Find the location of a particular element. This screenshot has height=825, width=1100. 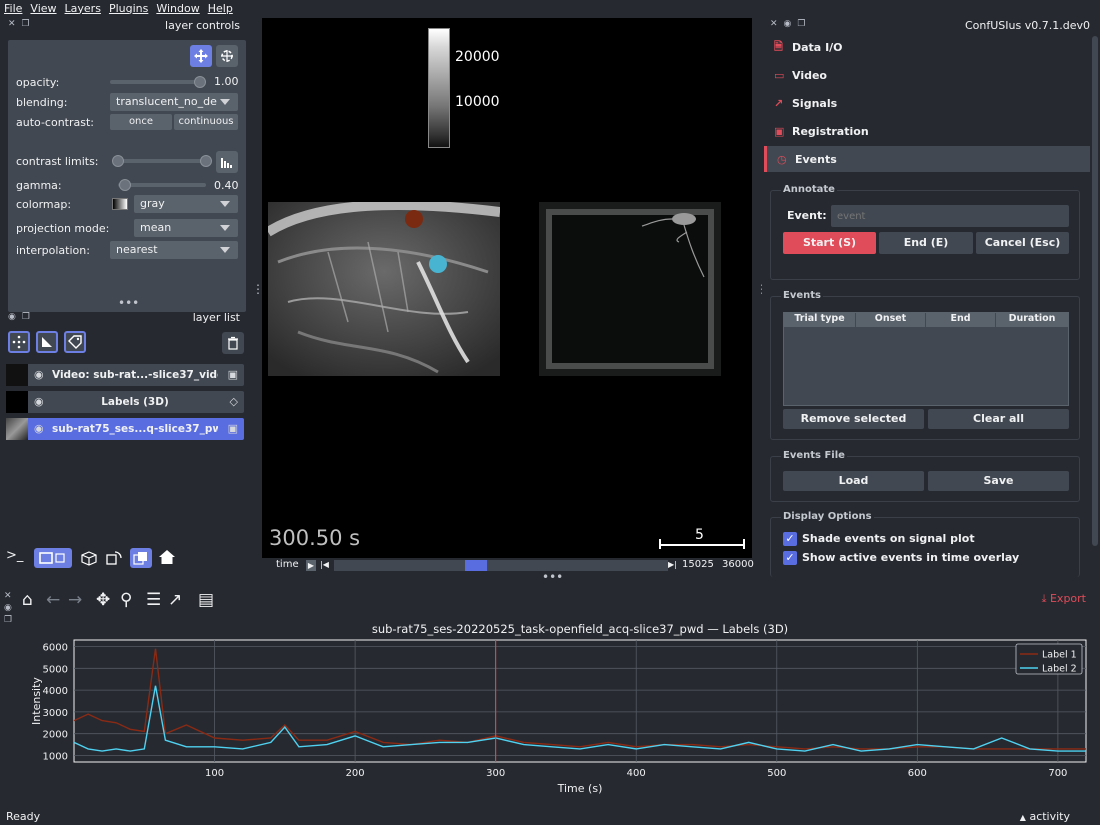

blending-combo: translucent_no_de is located at coordinates (174, 102).